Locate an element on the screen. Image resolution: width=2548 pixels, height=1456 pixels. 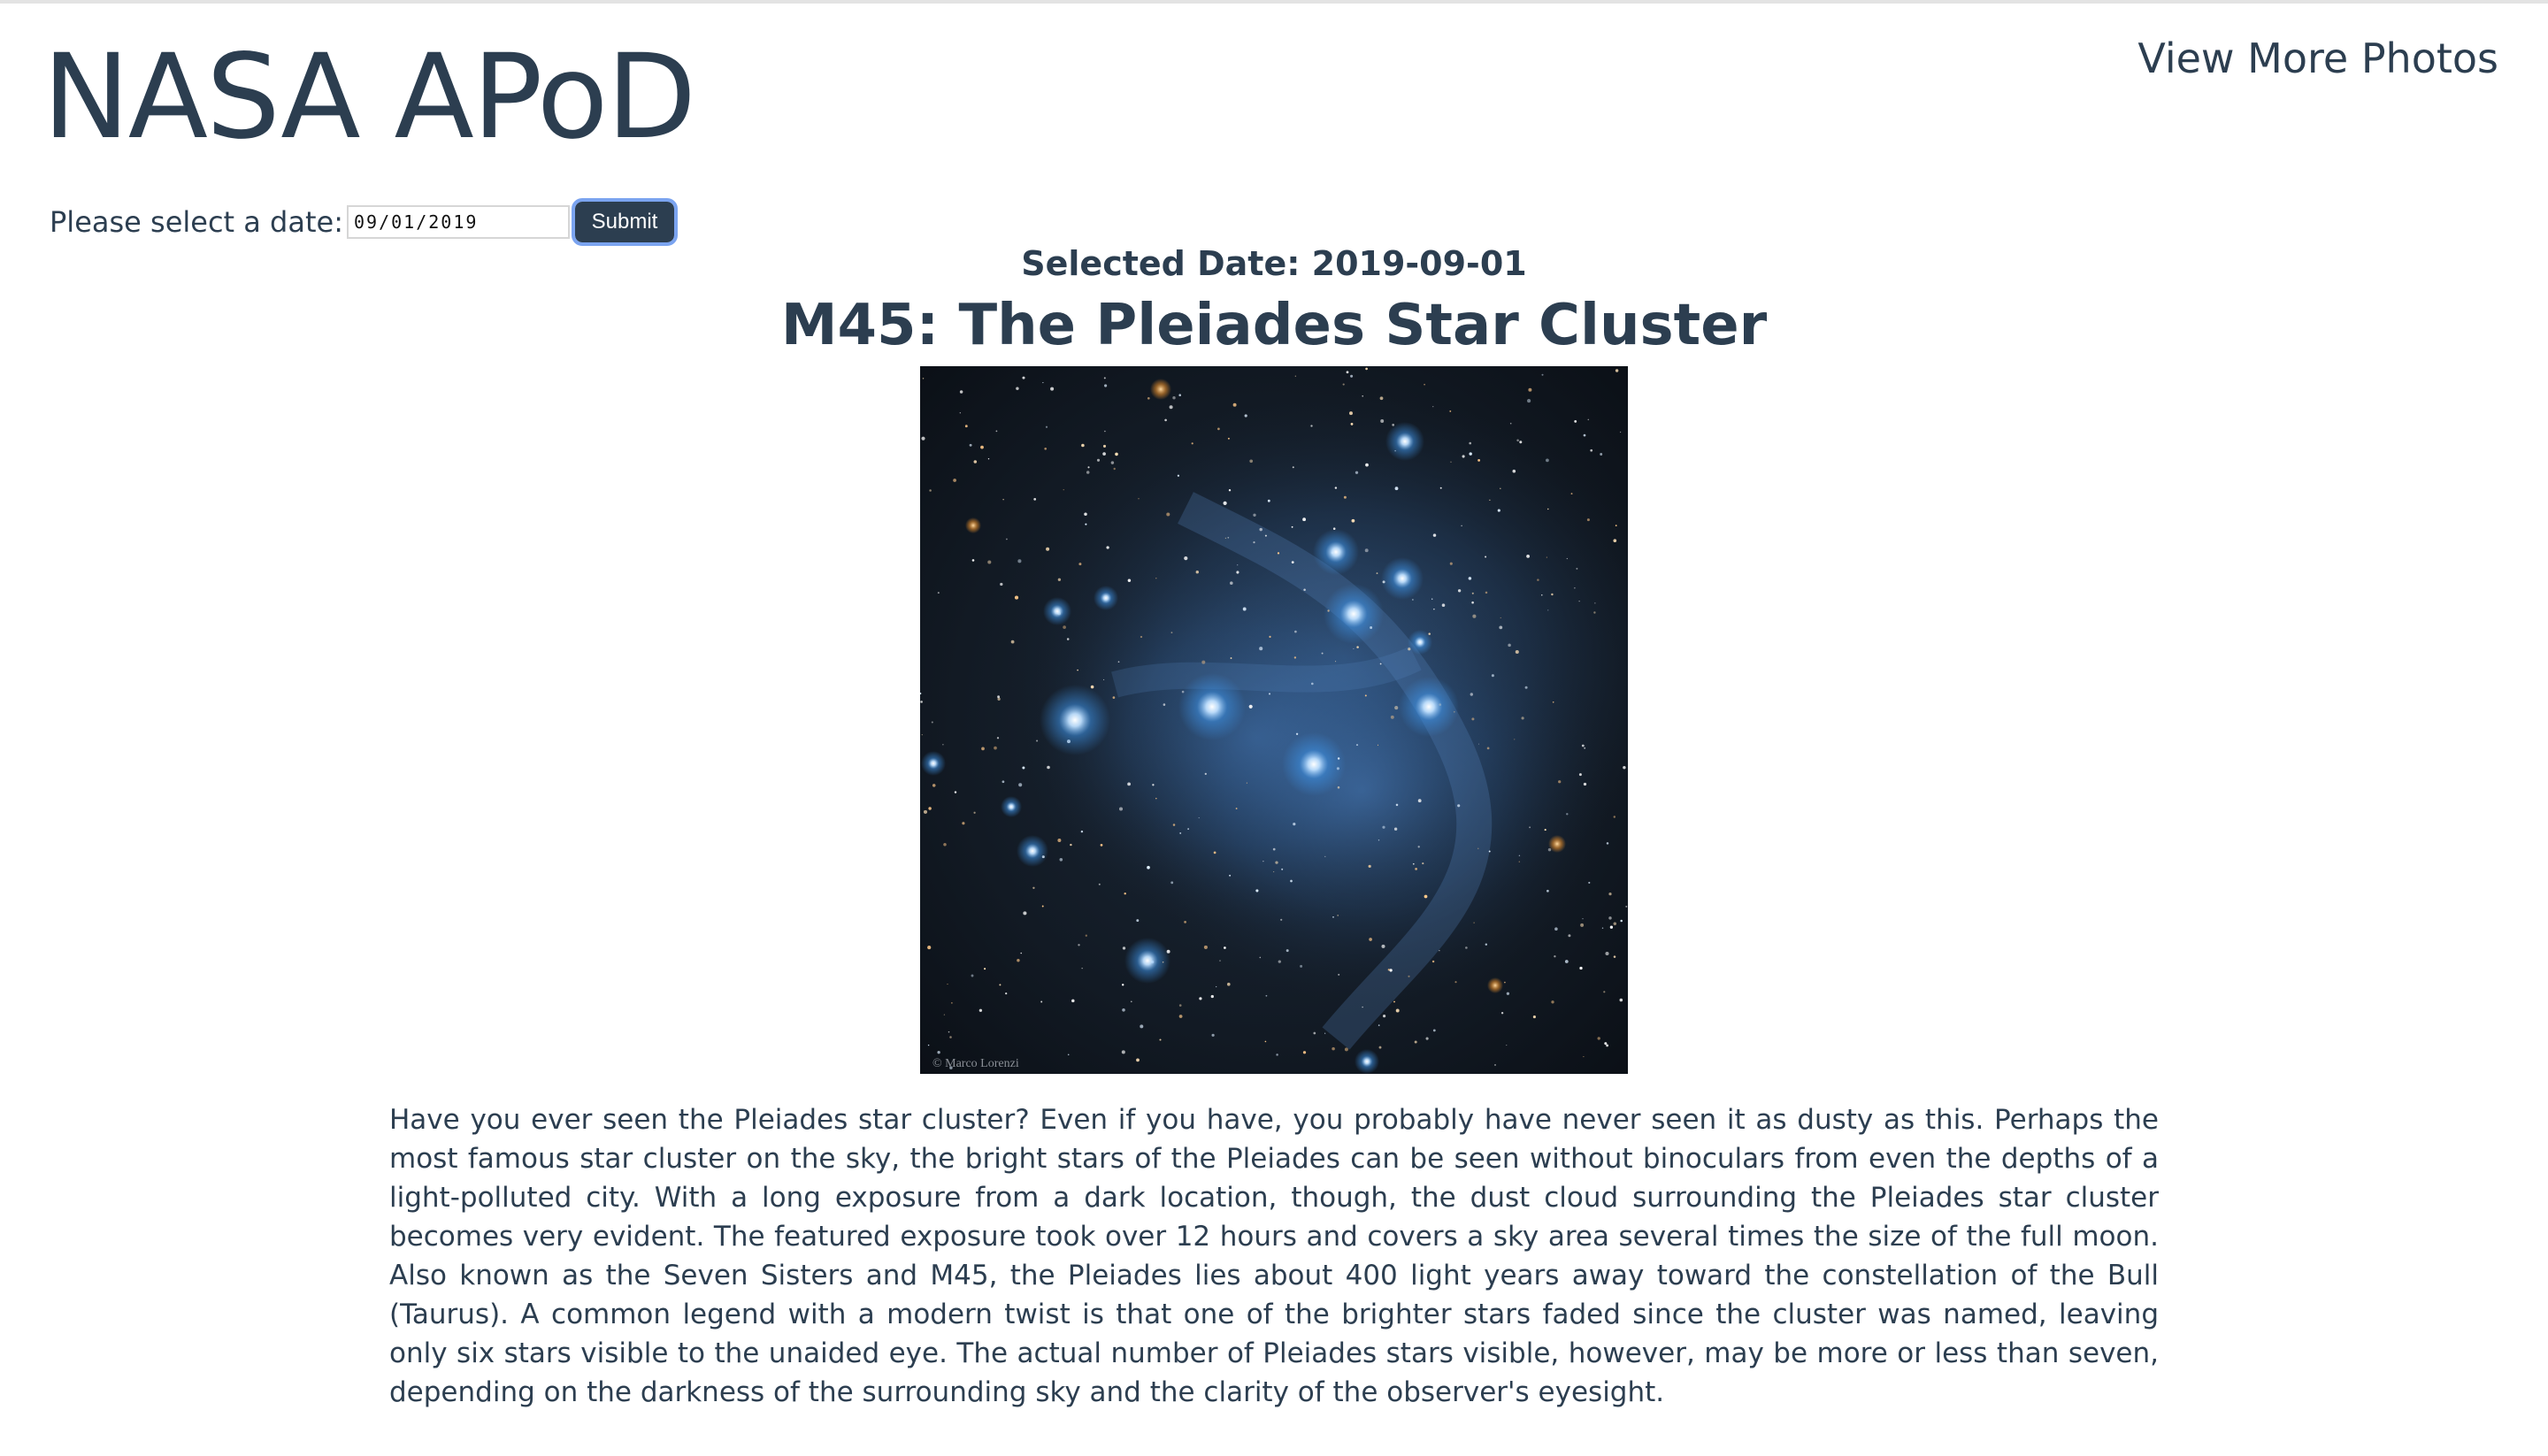
view-more-photos-link: View More Photos is located at coordinates (2317, 58).